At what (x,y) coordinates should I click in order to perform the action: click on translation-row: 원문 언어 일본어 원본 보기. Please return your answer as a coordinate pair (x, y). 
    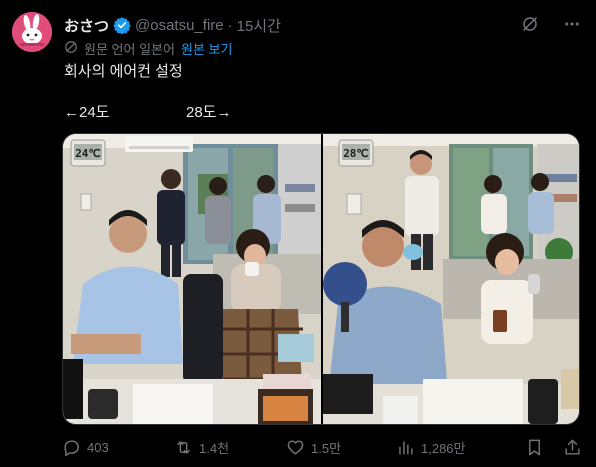
    Looking at the image, I should click on (148, 48).